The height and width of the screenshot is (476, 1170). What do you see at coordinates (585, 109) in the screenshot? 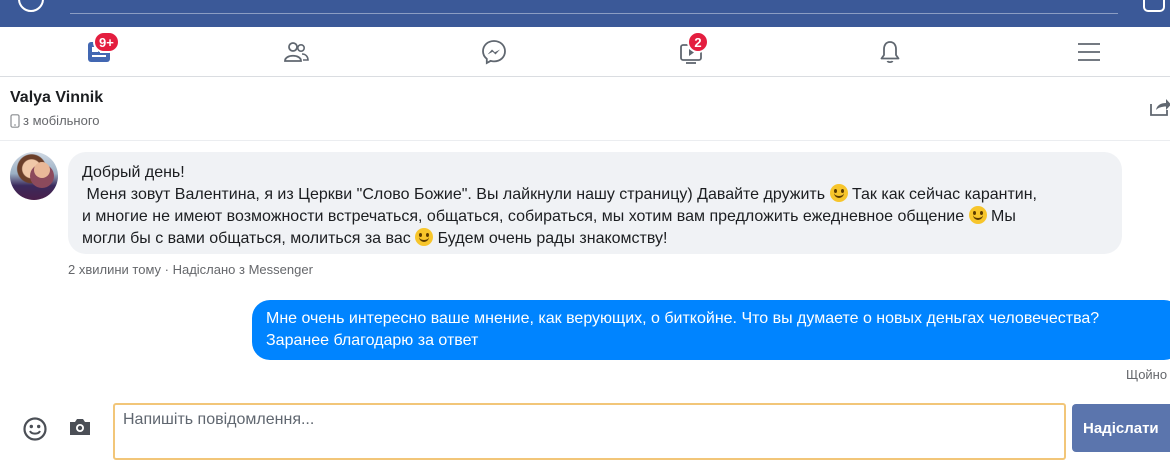
I see `conversation-header: Valya Vinnik з мобільного` at bounding box center [585, 109].